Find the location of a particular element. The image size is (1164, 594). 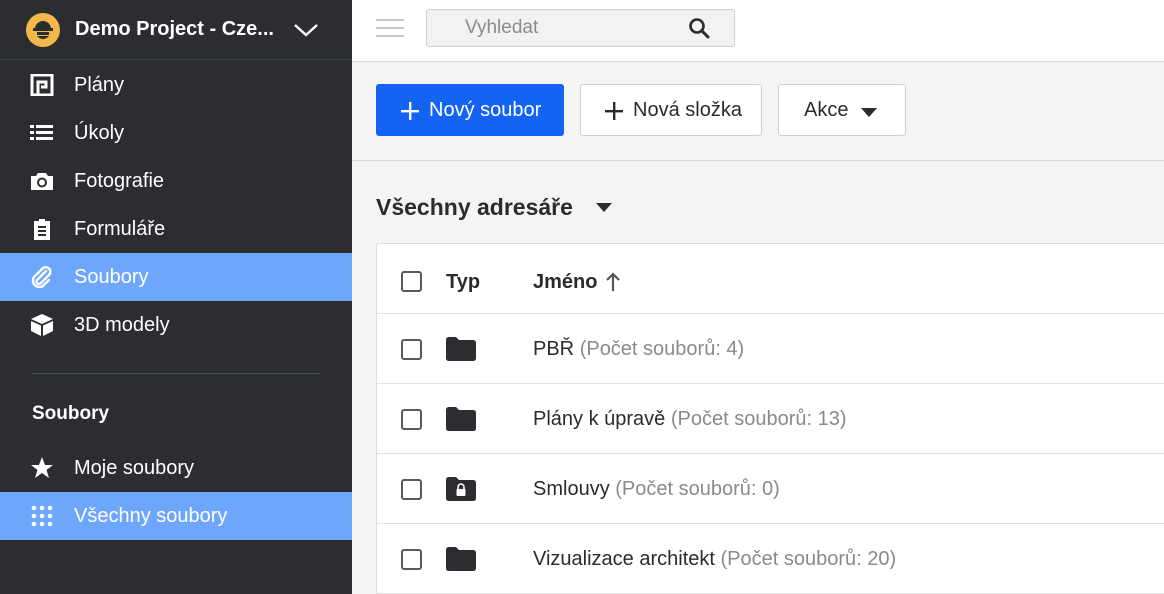

nav-item-formulare: Formuláře is located at coordinates (176, 229).